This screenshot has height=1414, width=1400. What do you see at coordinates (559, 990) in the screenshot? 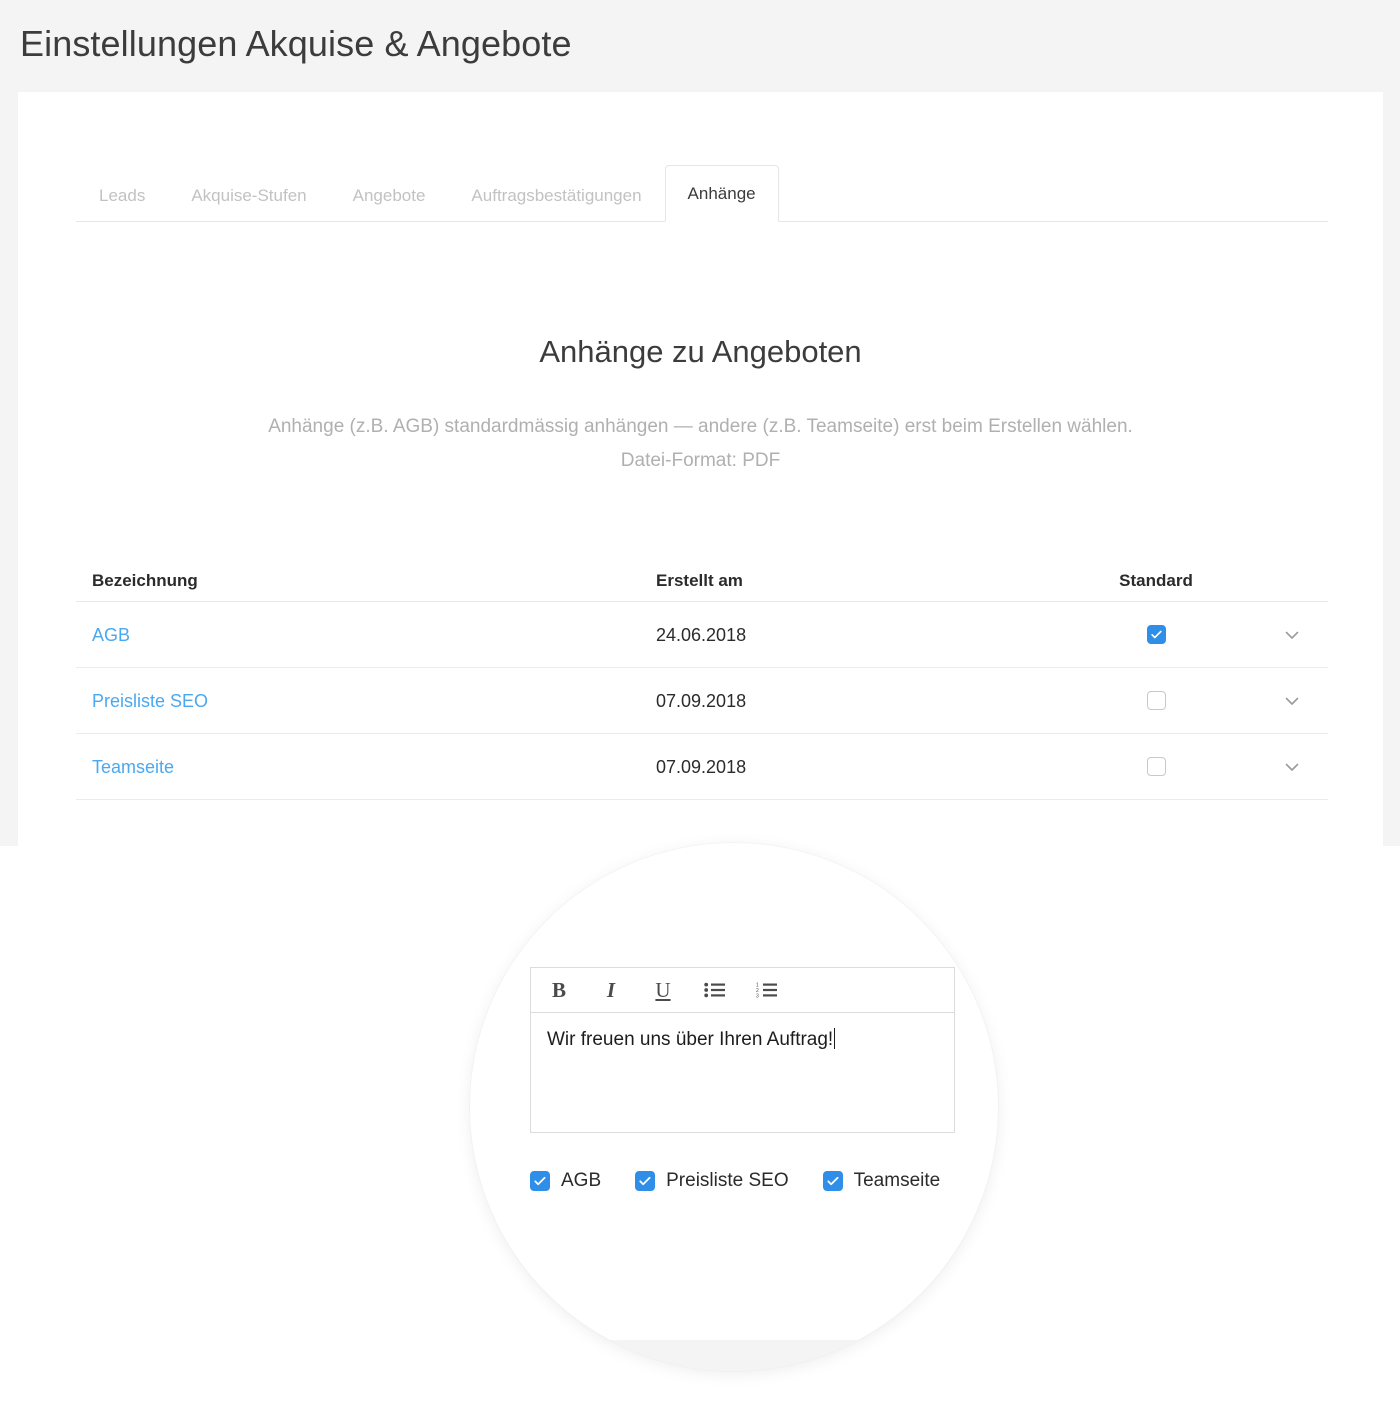
I see `bold-icon: B` at bounding box center [559, 990].